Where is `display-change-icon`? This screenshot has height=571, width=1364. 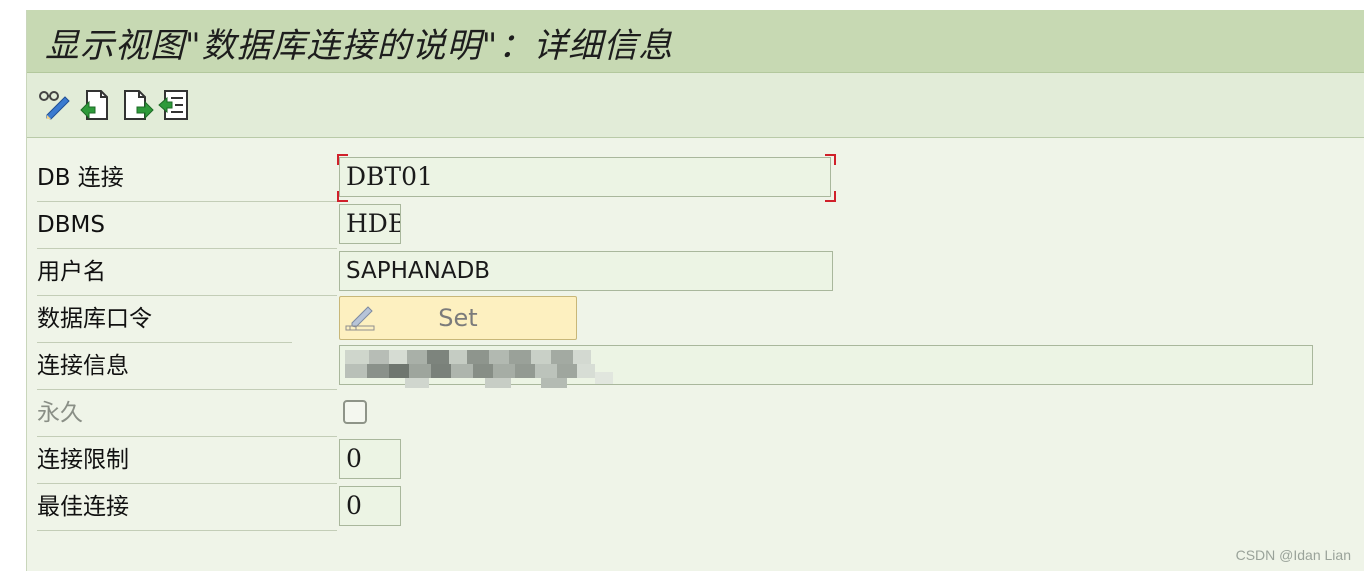
display-change-icon is located at coordinates (54, 105).